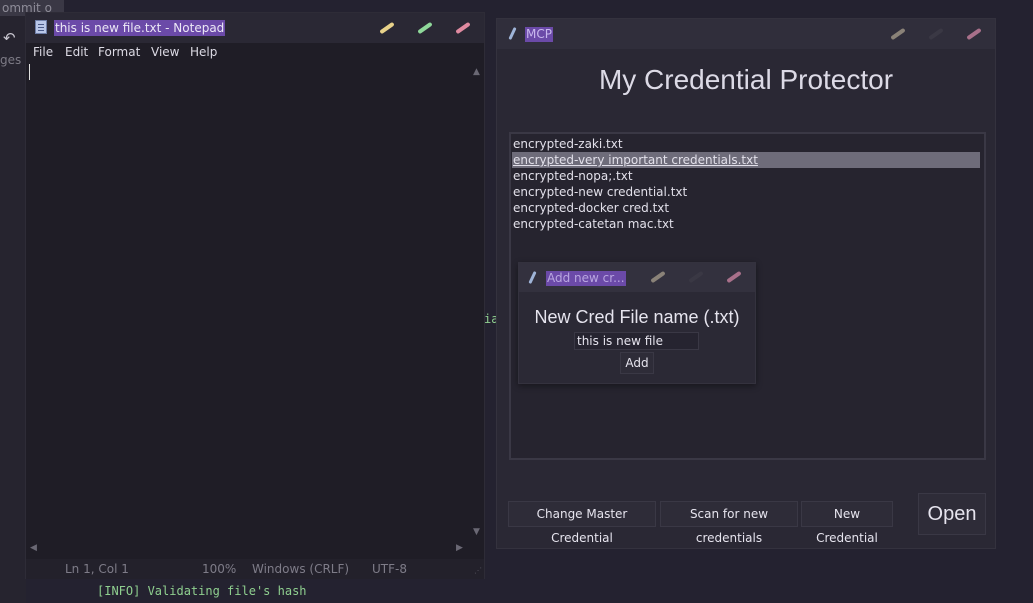 The width and height of the screenshot is (1033, 603). I want to click on status-line-ending: Windows (CRLF), so click(301, 569).